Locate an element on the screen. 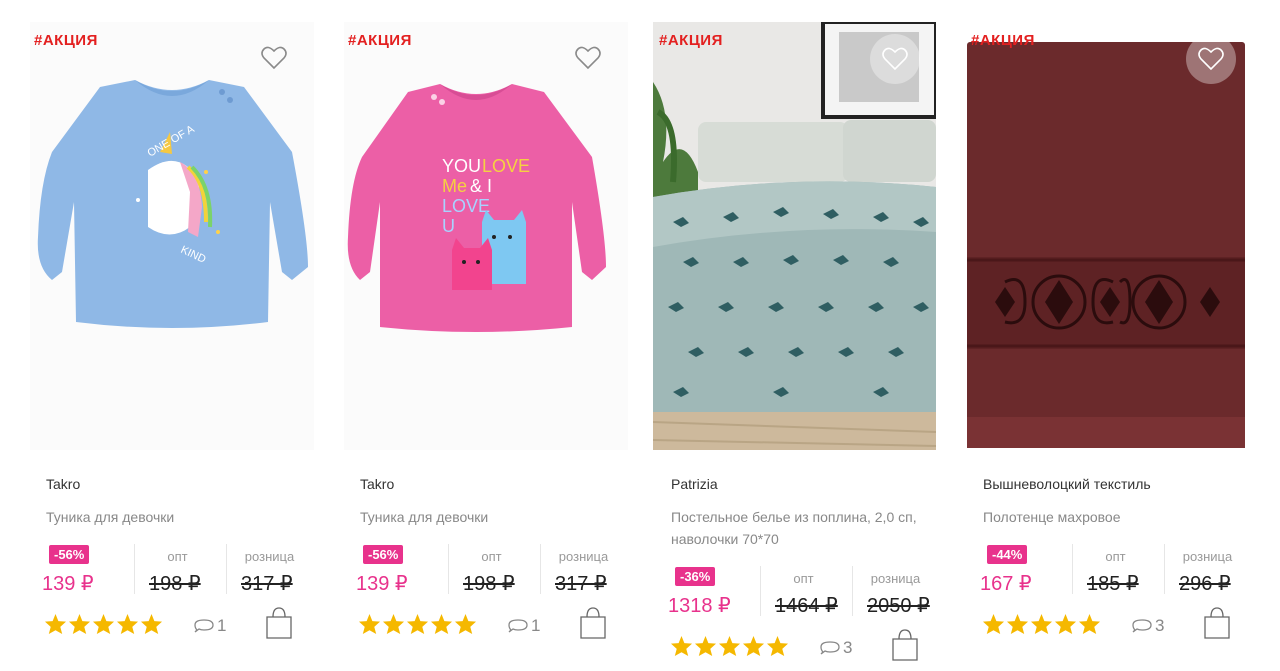  product-image: YOU LOVE Me & I LOVE U is located at coordinates (486, 236).